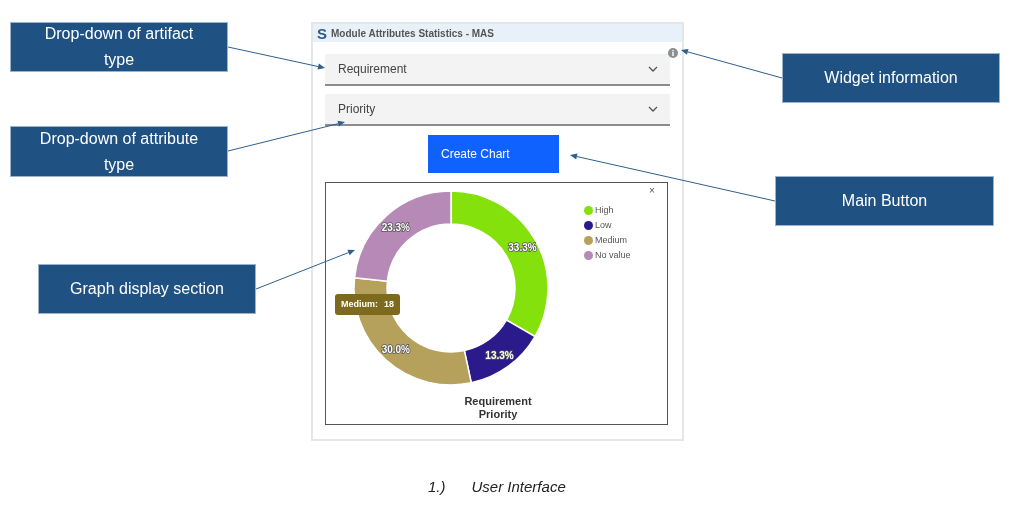 The width and height of the screenshot is (1031, 507). I want to click on callout-box: Graph display section, so click(147, 289).